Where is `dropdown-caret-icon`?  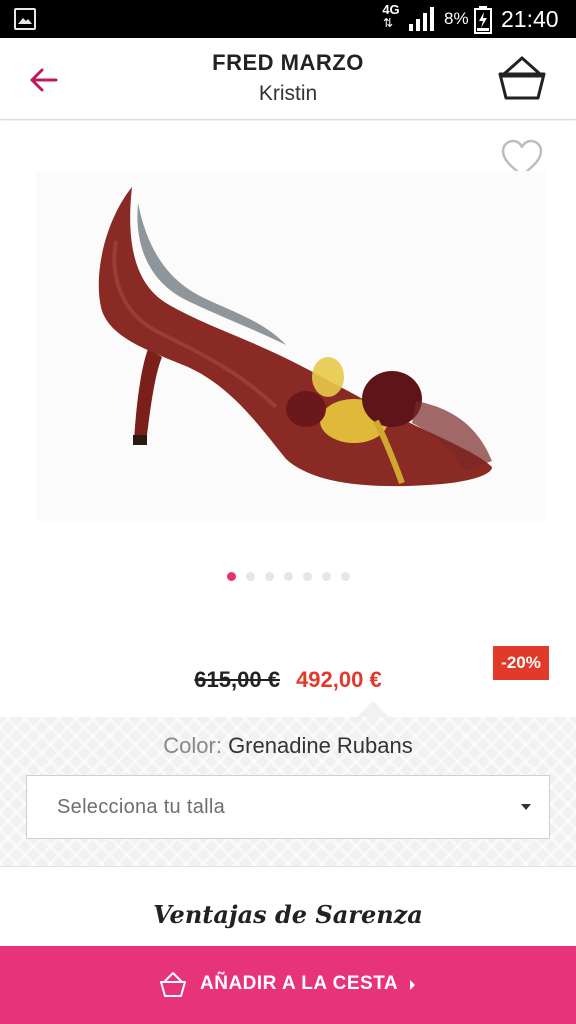
dropdown-caret-icon is located at coordinates (526, 807).